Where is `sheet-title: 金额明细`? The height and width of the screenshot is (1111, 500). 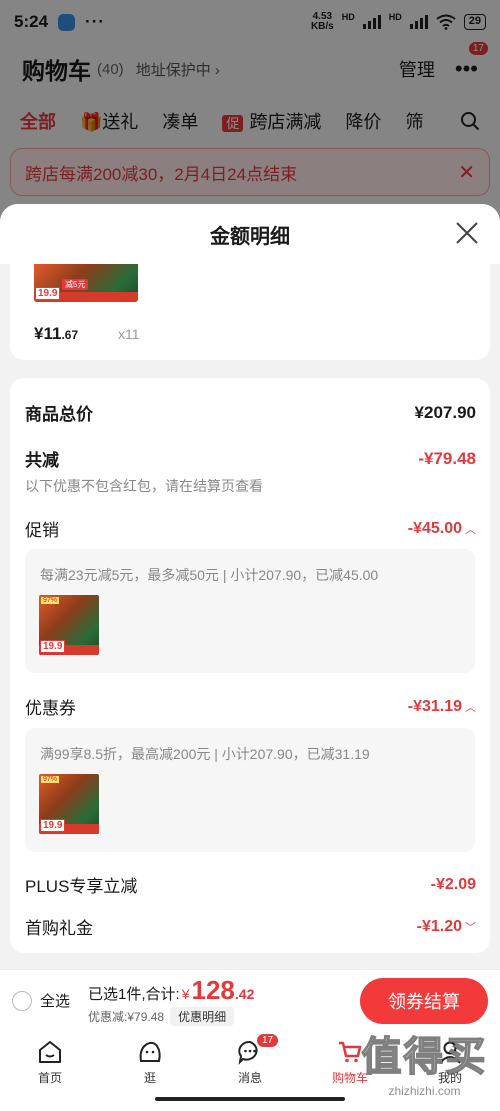
sheet-title: 金额明细 is located at coordinates (250, 236).